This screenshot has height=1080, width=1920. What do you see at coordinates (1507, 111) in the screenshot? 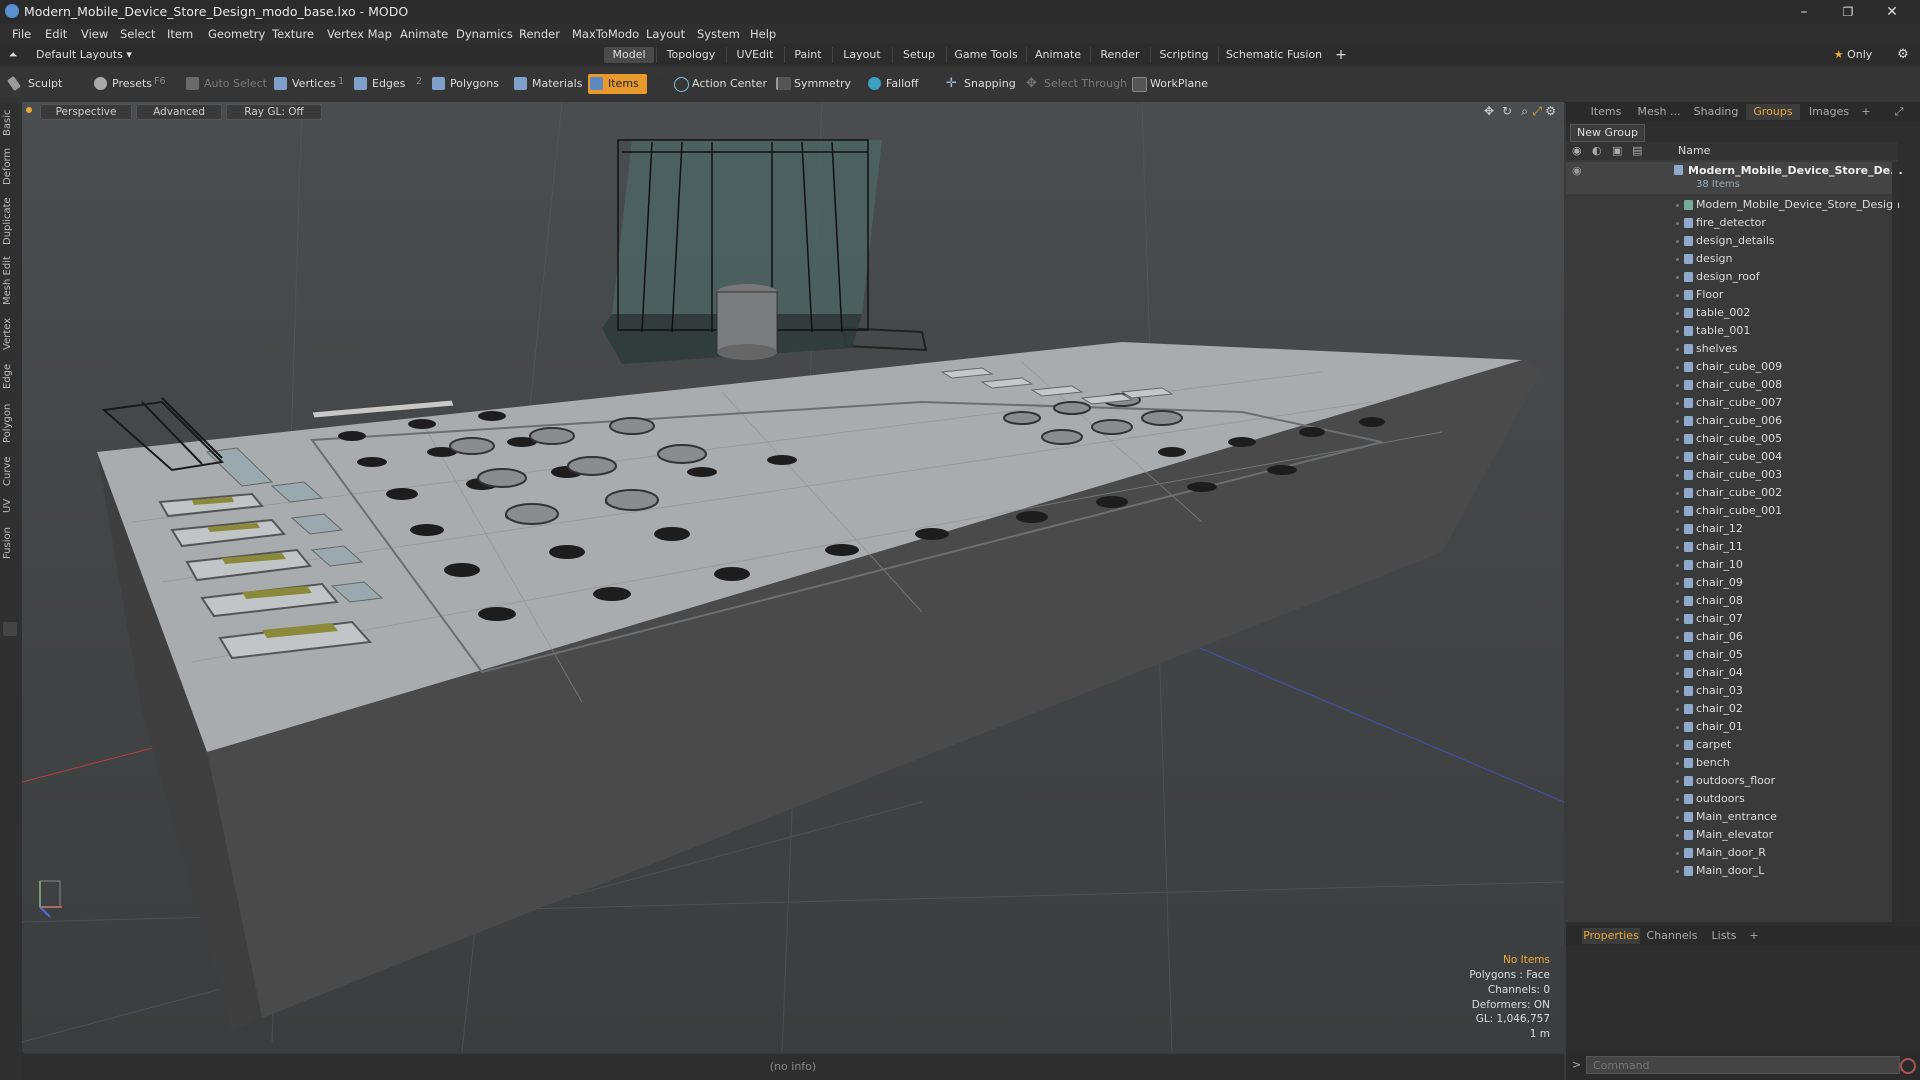
I see `viewport-rotate-icon: ↻` at bounding box center [1507, 111].